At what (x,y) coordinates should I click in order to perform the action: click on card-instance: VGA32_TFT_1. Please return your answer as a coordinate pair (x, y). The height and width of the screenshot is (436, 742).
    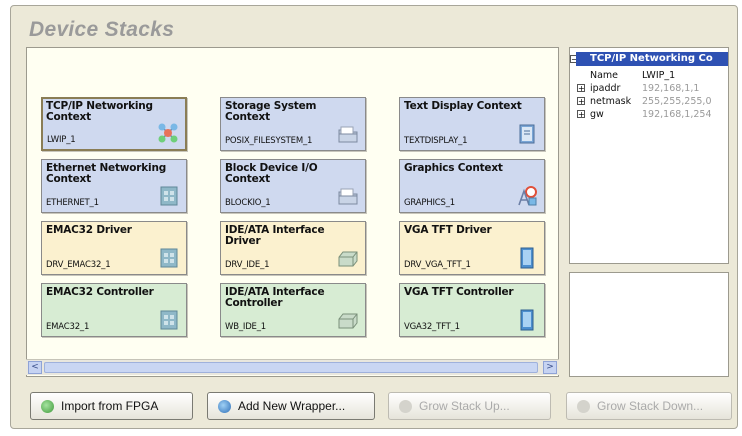
    Looking at the image, I should click on (432, 327).